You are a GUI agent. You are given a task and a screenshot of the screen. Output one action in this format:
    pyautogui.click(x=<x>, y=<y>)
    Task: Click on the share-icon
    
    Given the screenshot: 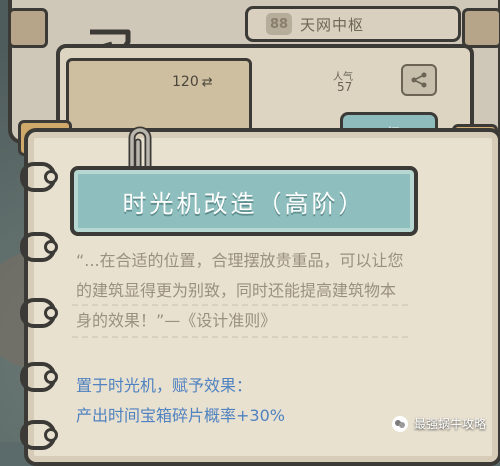 What is the action you would take?
    pyautogui.click(x=419, y=80)
    